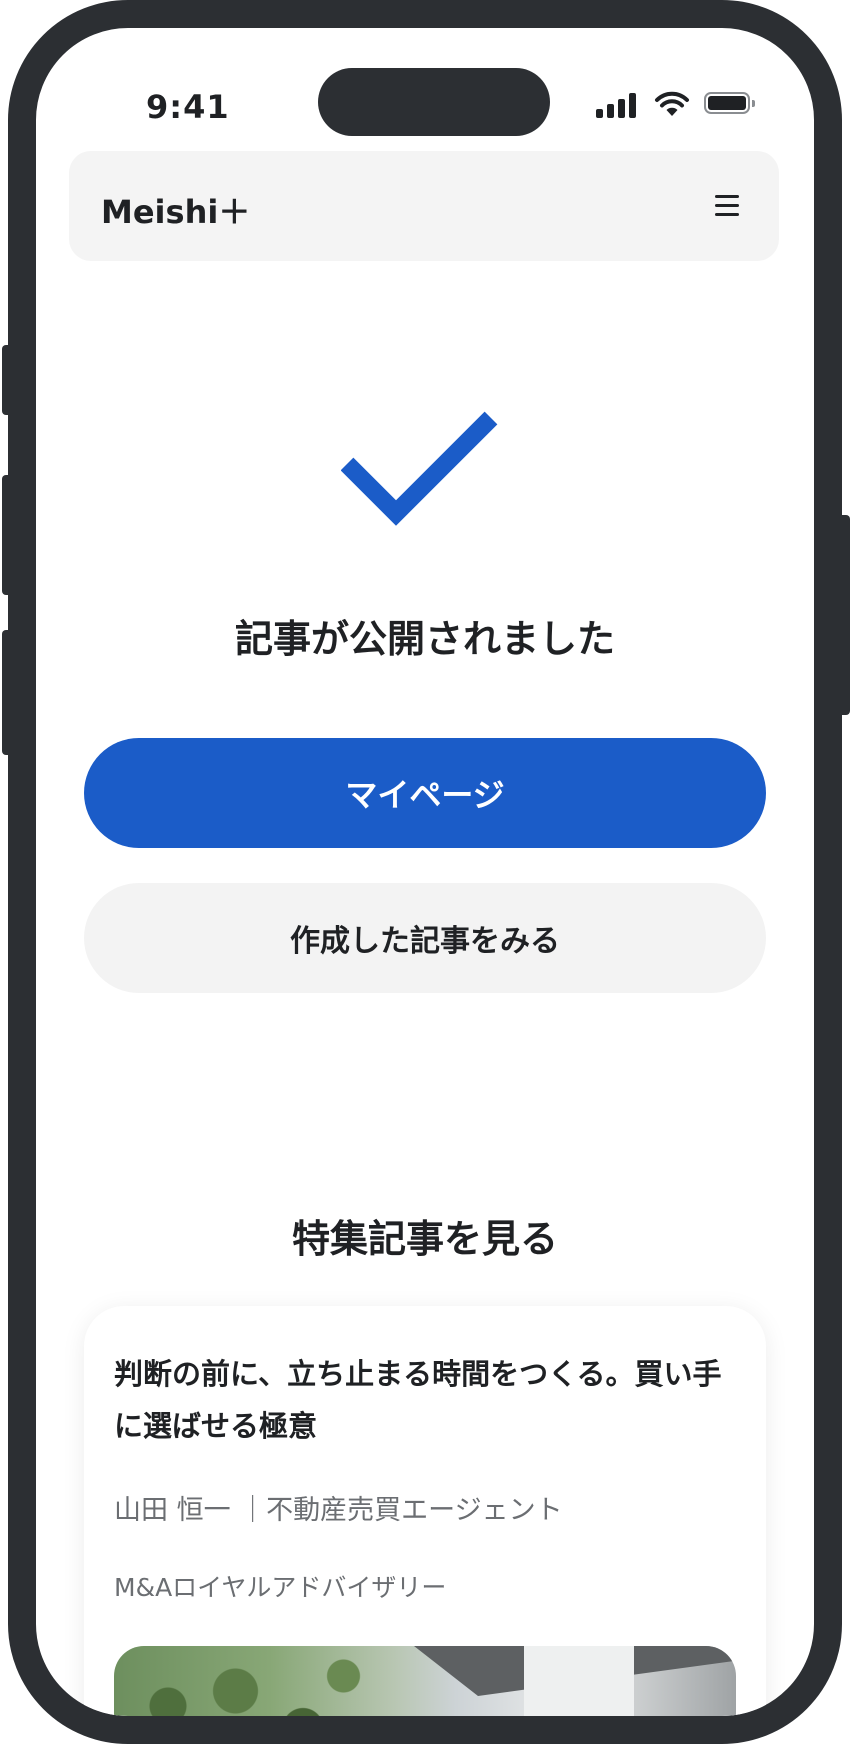 The width and height of the screenshot is (851, 1746). I want to click on wifi-icon, so click(672, 103).